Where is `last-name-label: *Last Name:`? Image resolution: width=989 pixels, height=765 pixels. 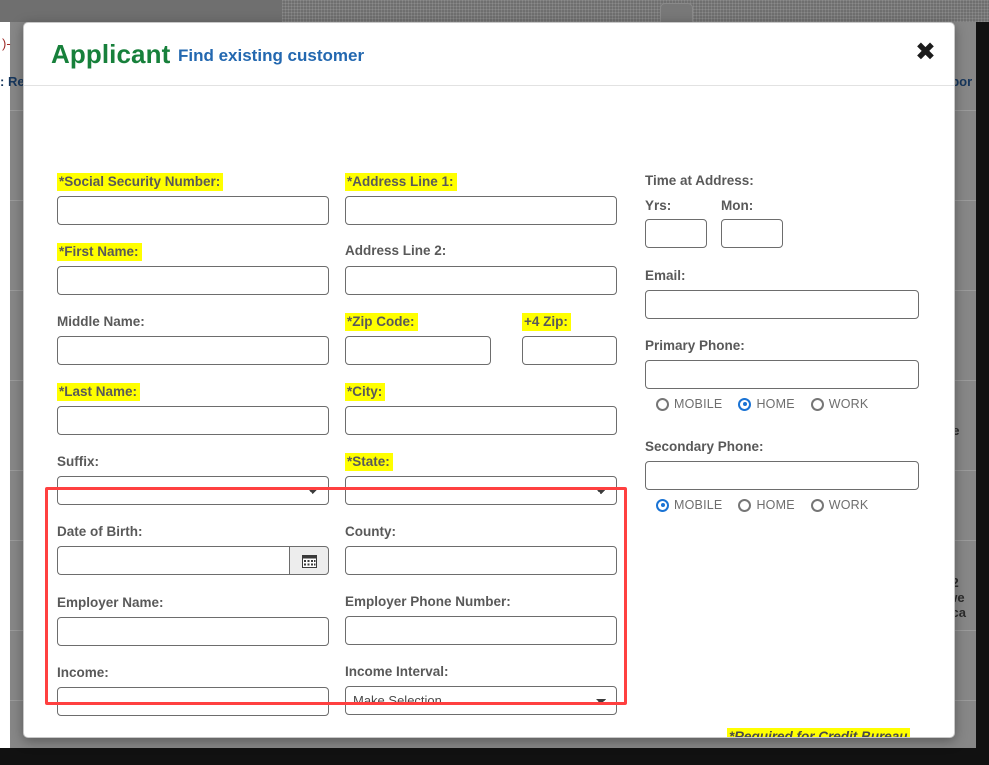
last-name-label: *Last Name: is located at coordinates (99, 392).